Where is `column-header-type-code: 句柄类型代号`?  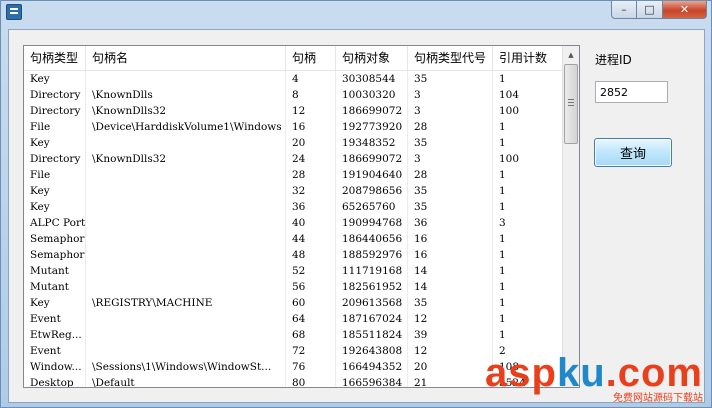
column-header-type-code: 句柄类型代号 is located at coordinates (450, 58).